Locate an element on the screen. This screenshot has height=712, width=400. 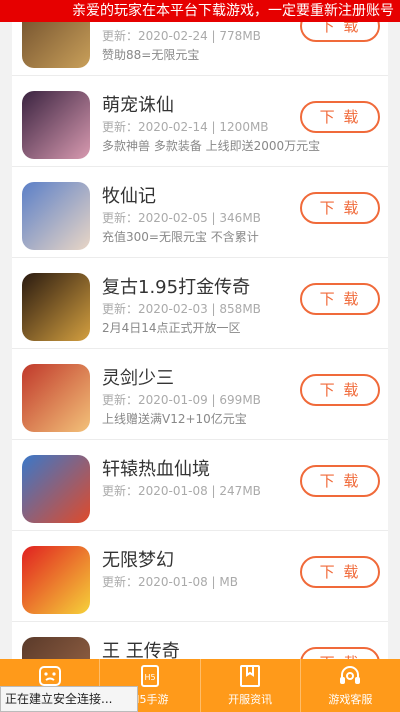
game-title: 牧仙记 is located at coordinates (129, 195).